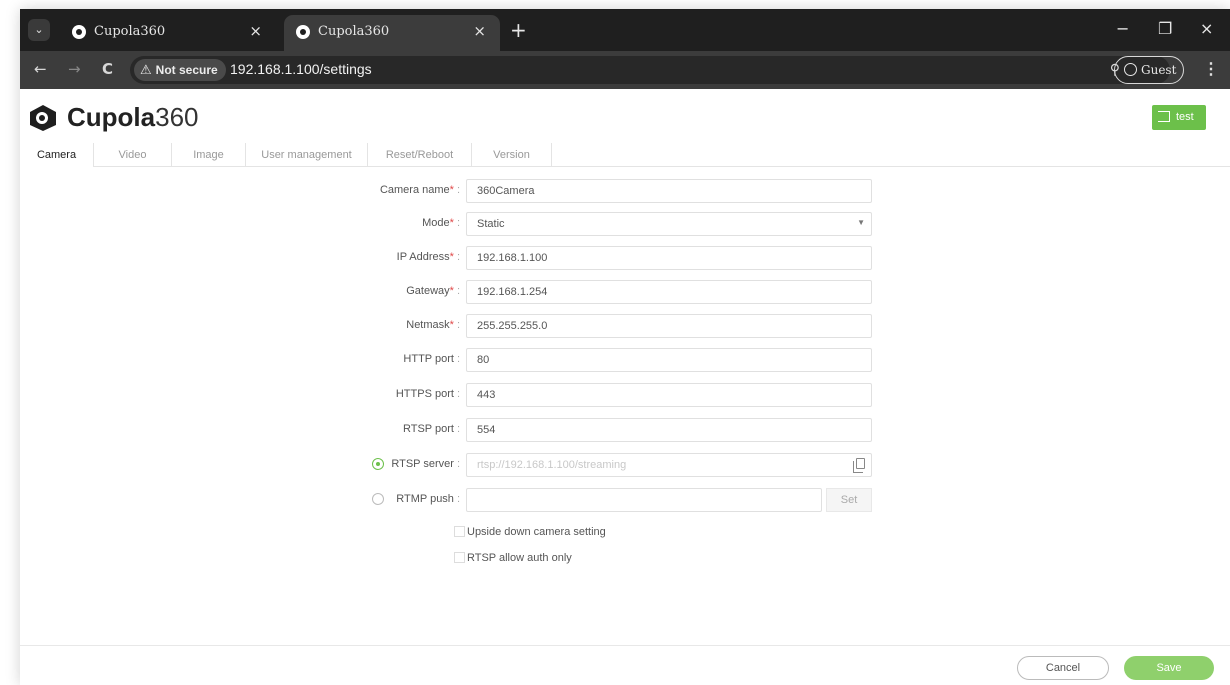 This screenshot has height=685, width=1230. What do you see at coordinates (433, 325) in the screenshot?
I see `netmask-label: Netmask*:` at bounding box center [433, 325].